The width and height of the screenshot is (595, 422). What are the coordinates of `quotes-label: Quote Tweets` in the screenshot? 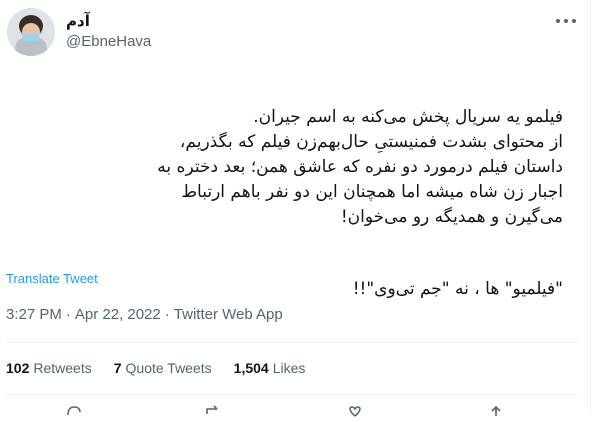 It's located at (168, 368).